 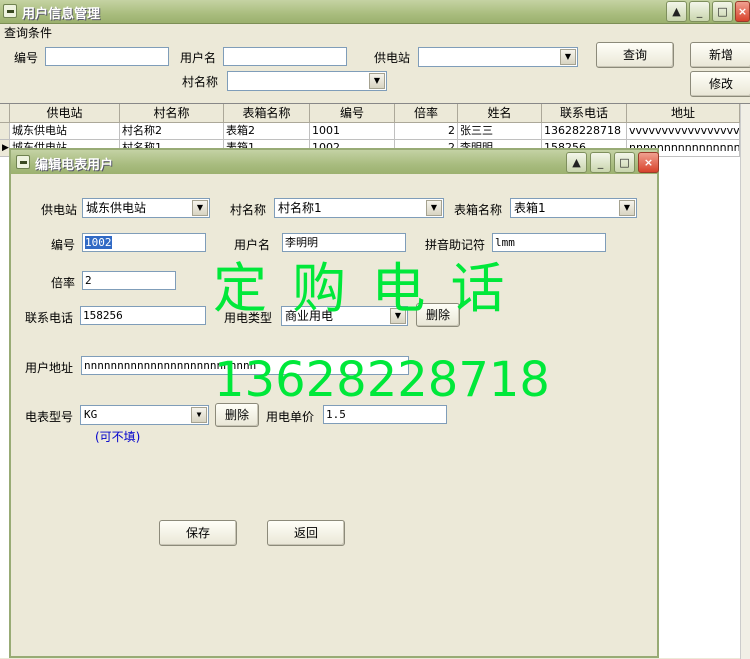 I want to click on box-select: 表箱1 ▼, so click(x=573, y=208).